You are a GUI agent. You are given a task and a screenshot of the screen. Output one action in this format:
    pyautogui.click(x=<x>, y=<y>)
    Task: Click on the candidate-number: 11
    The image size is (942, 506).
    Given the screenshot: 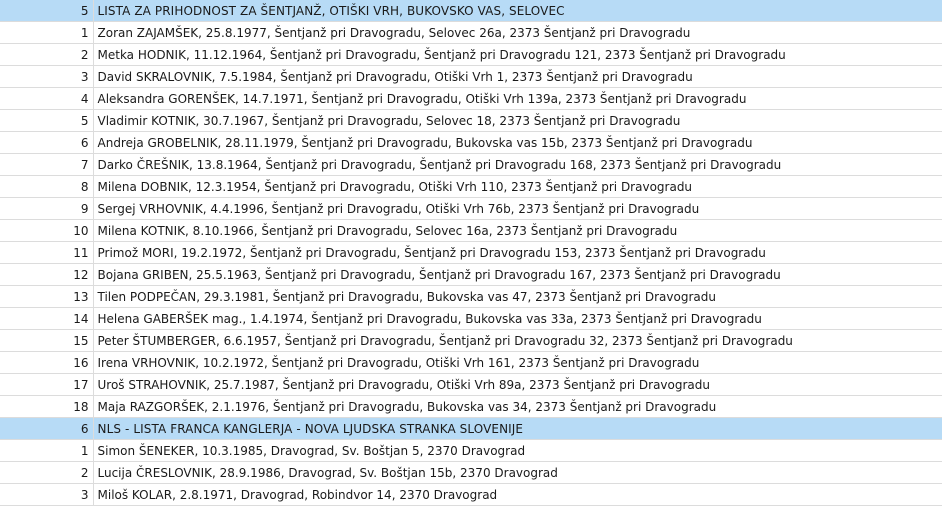 What is the action you would take?
    pyautogui.click(x=47, y=252)
    